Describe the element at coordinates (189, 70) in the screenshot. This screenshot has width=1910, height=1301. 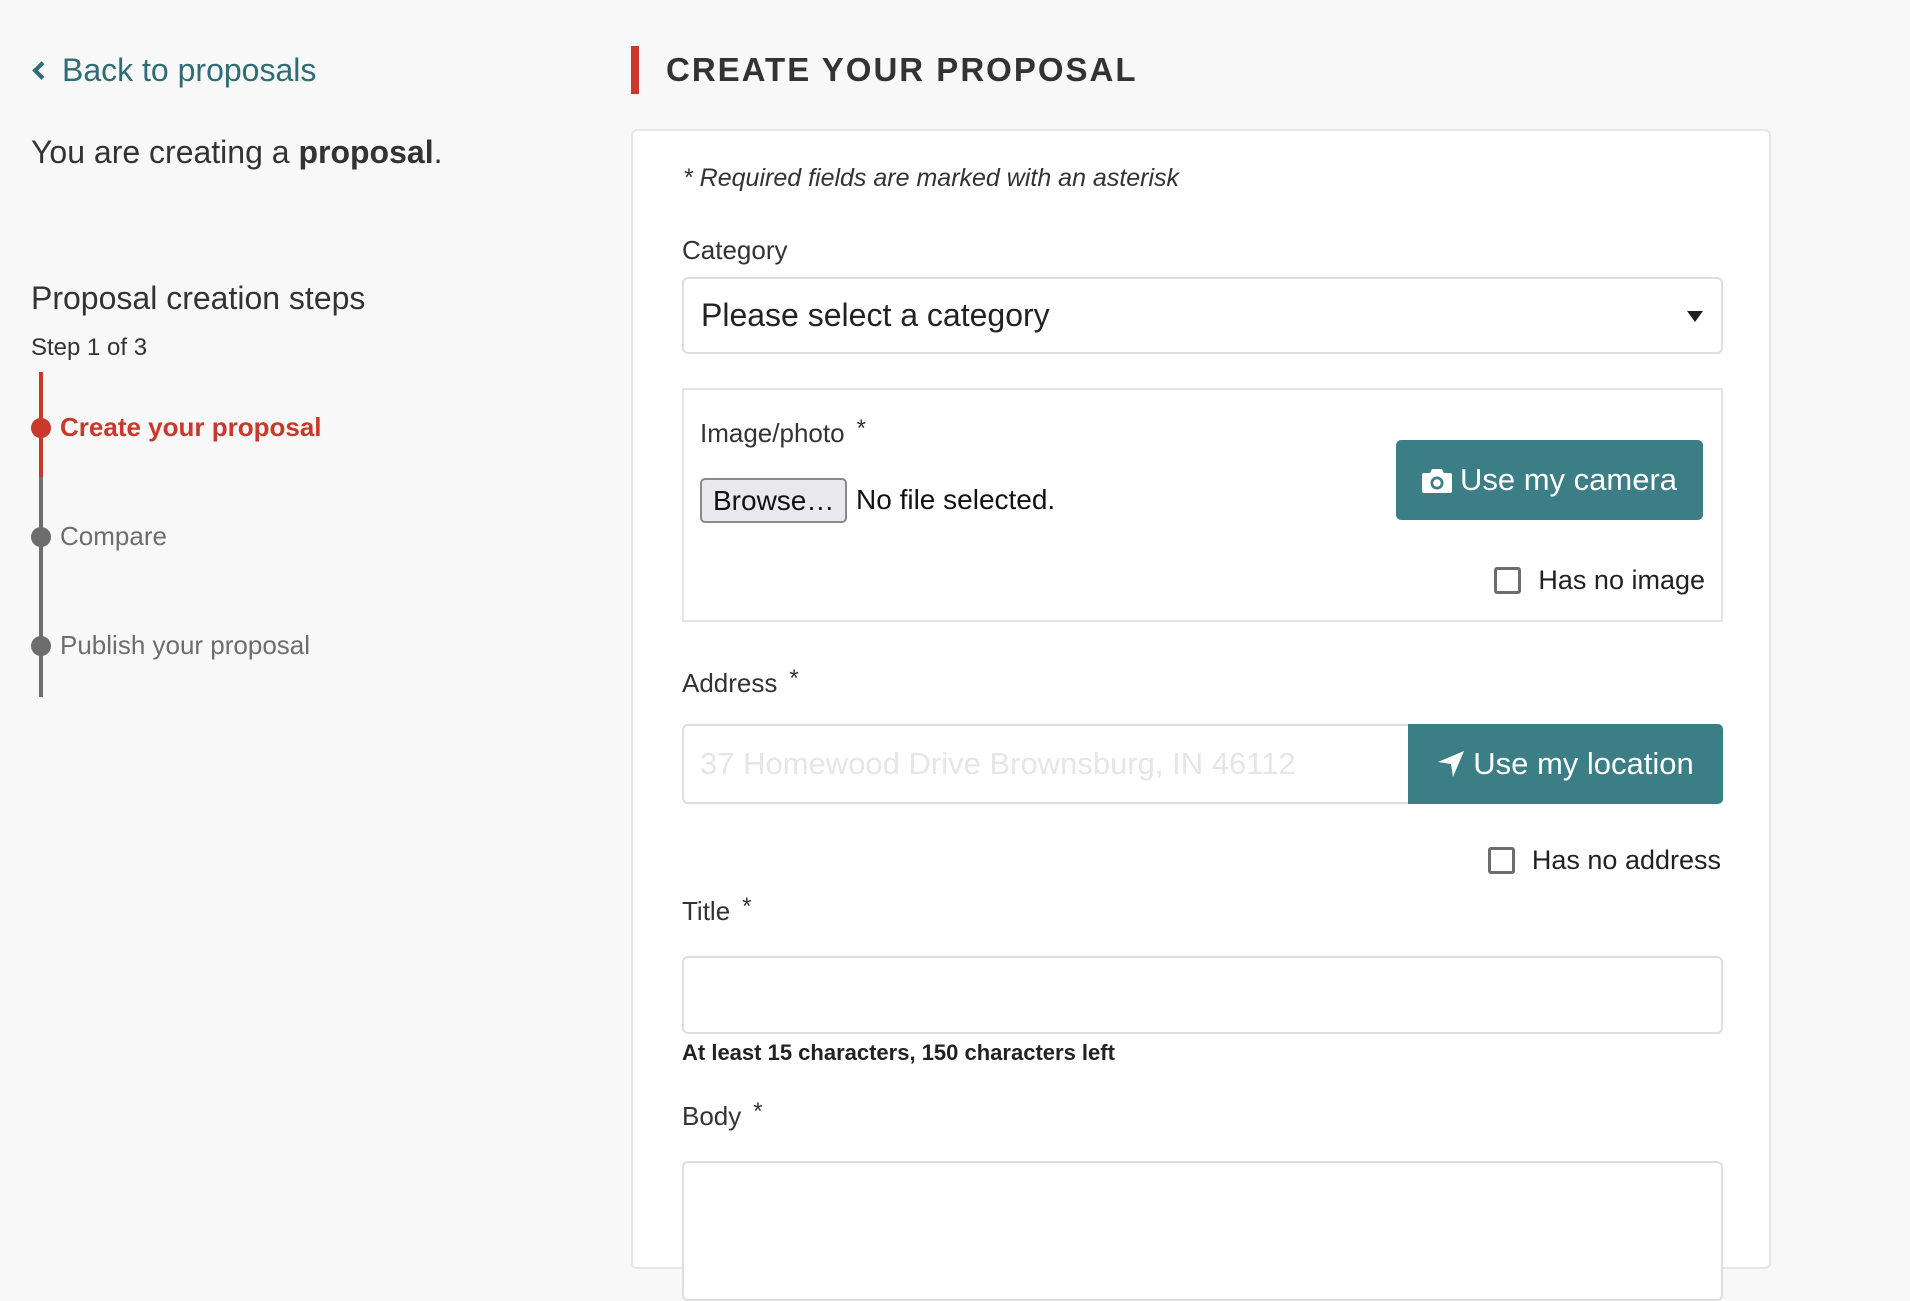
I see `back-link-label: Back to proposals` at that location.